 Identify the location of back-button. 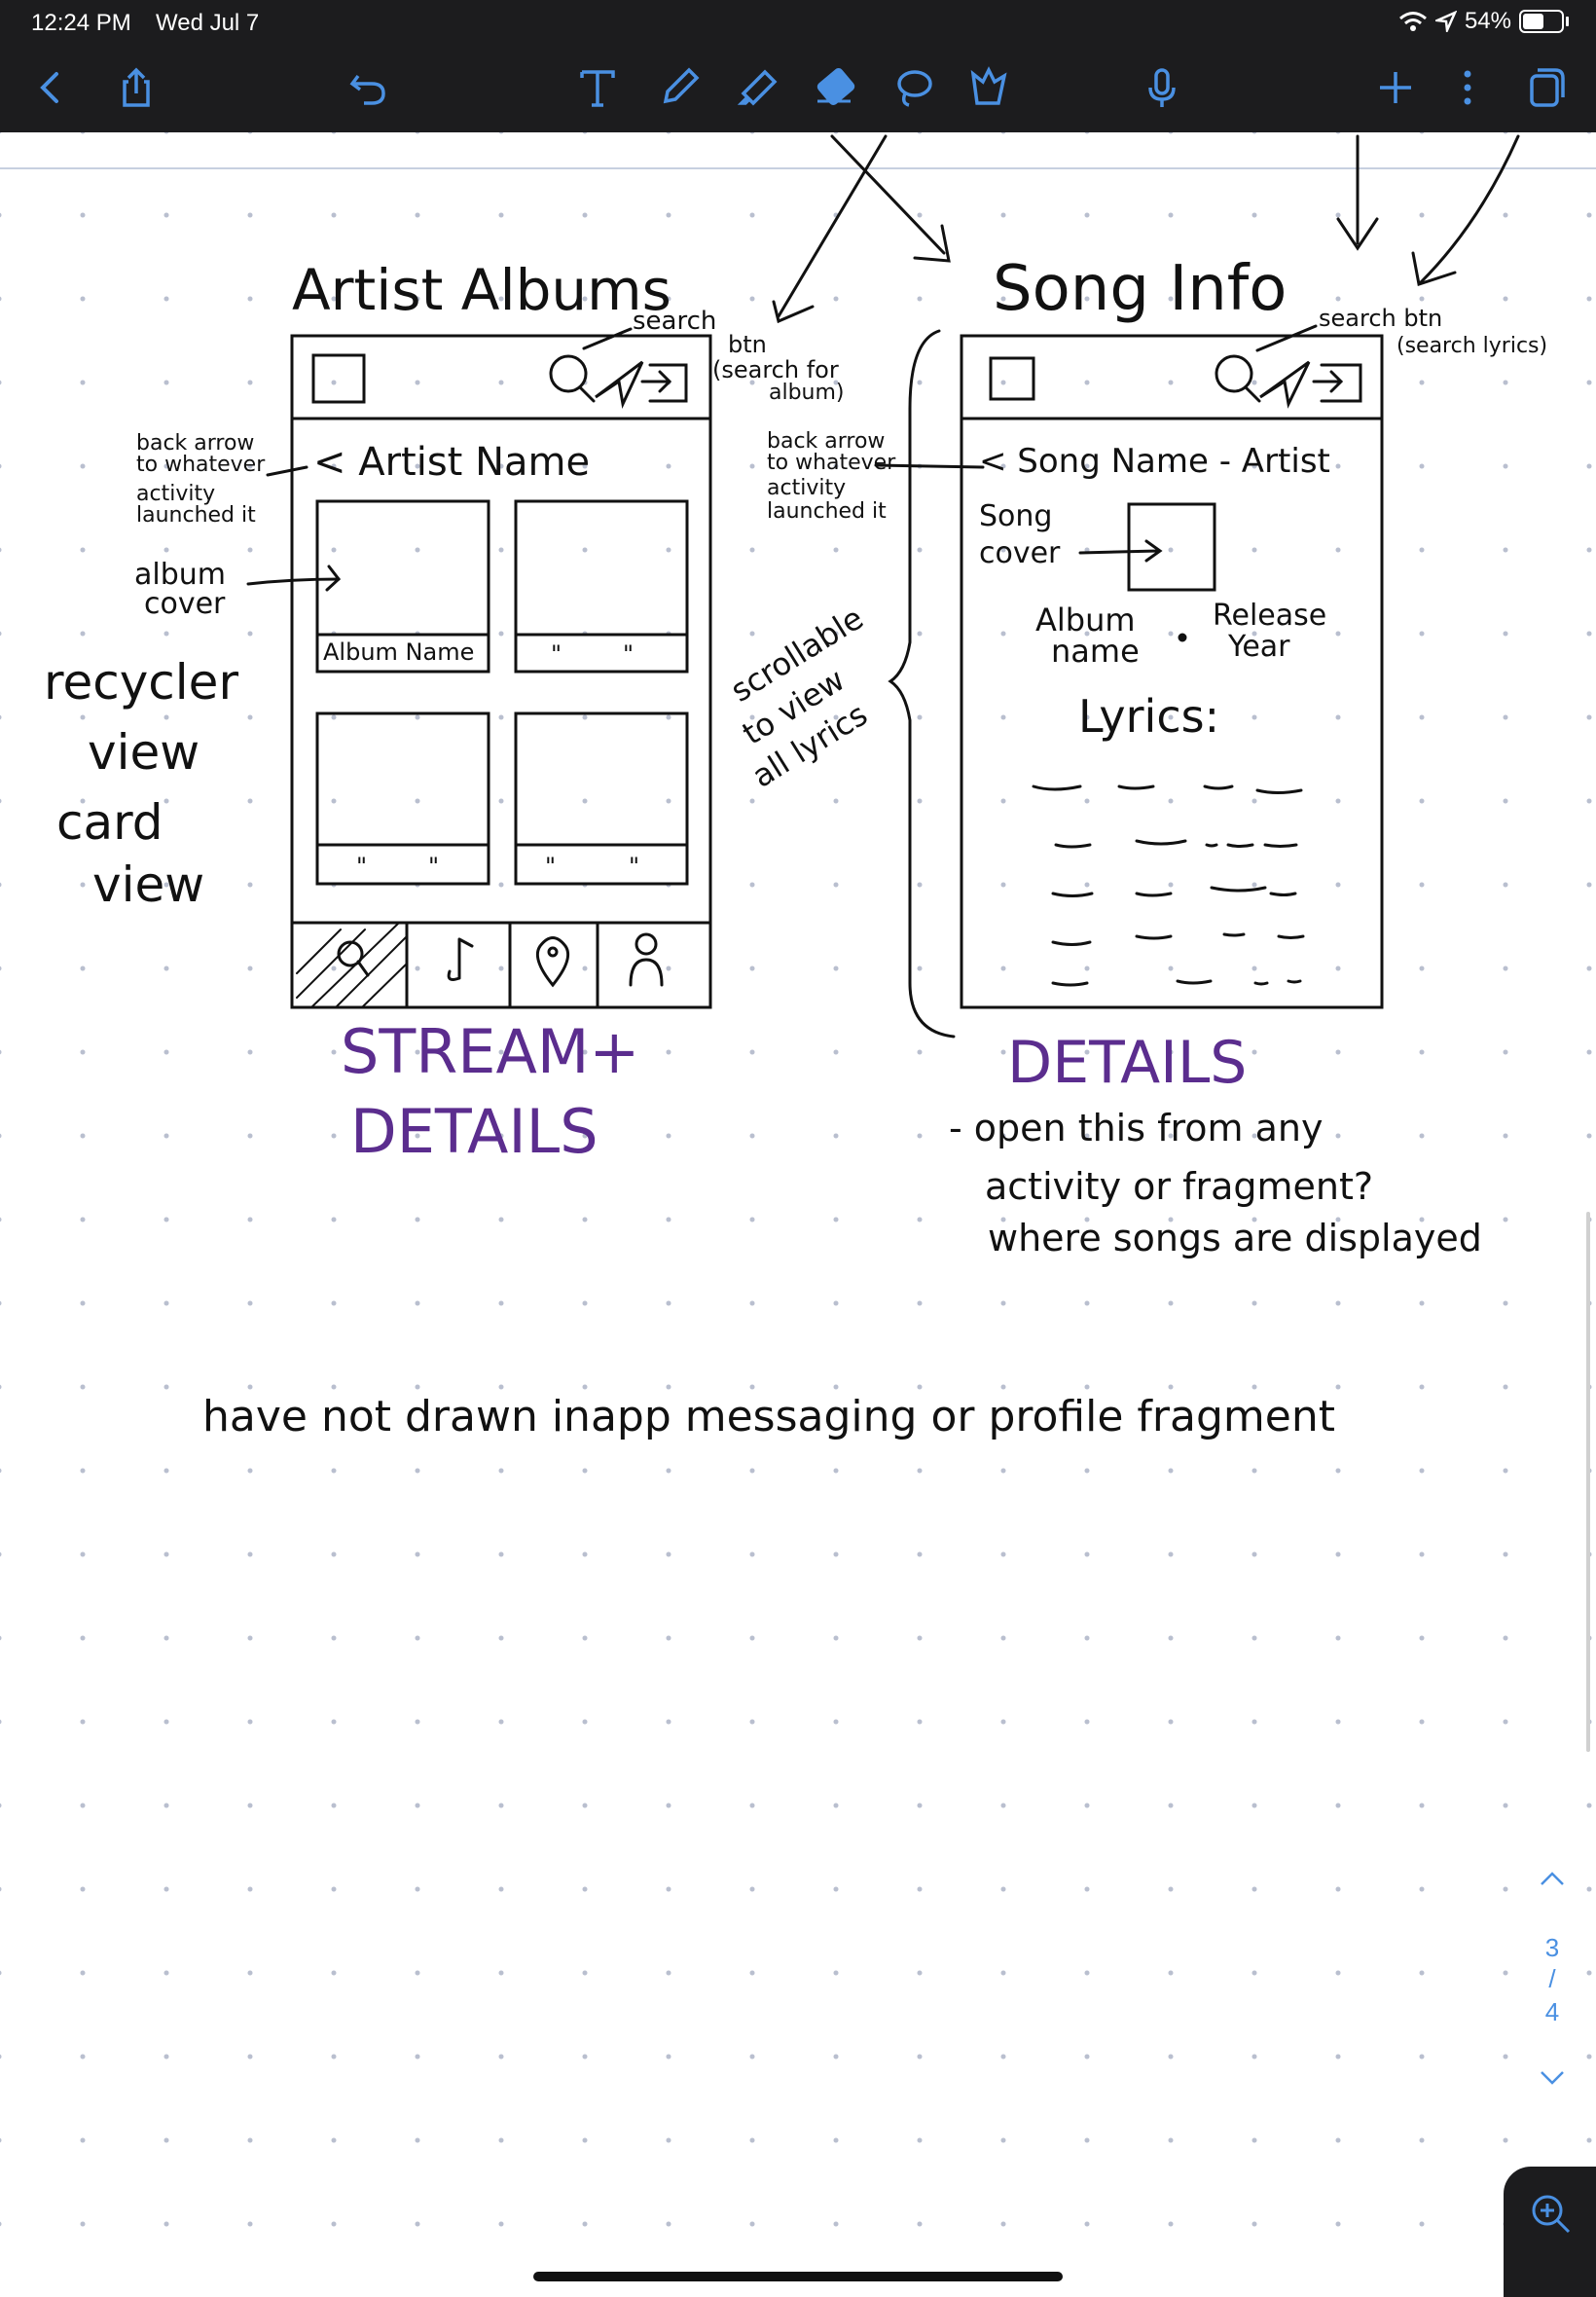
(51, 87).